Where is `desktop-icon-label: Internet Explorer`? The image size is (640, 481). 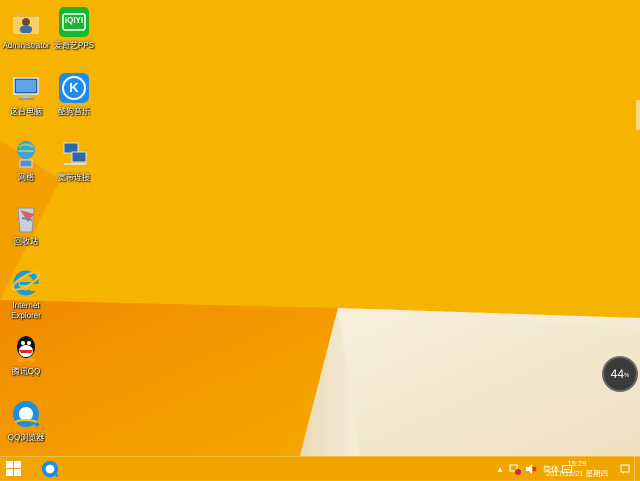 desktop-icon-label: Internet Explorer is located at coordinates (26, 310).